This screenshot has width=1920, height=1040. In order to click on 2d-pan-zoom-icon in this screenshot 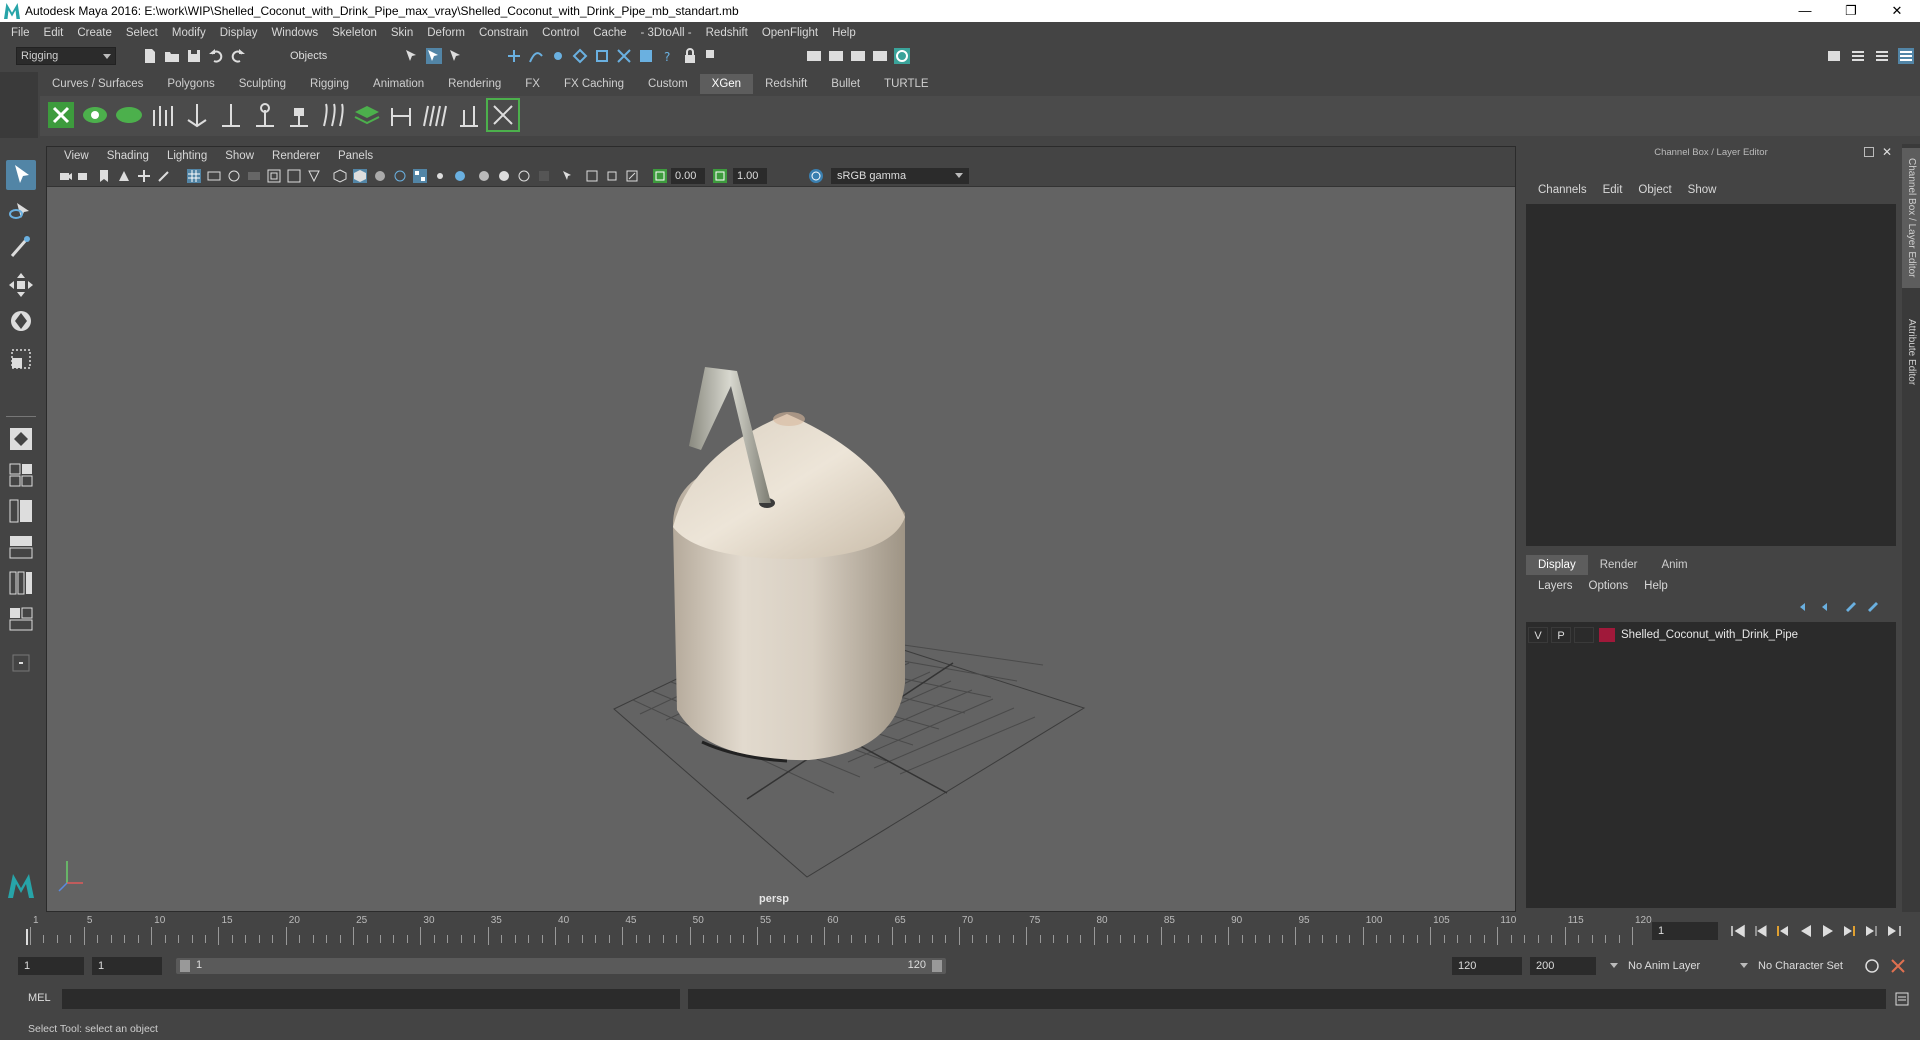, I will do `click(144, 176)`.